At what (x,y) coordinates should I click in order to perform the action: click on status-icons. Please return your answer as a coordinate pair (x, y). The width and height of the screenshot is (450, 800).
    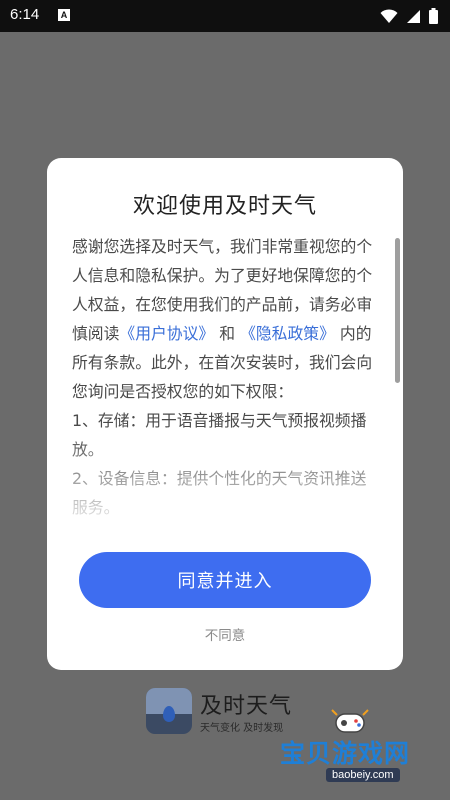
    Looking at the image, I should click on (409, 16).